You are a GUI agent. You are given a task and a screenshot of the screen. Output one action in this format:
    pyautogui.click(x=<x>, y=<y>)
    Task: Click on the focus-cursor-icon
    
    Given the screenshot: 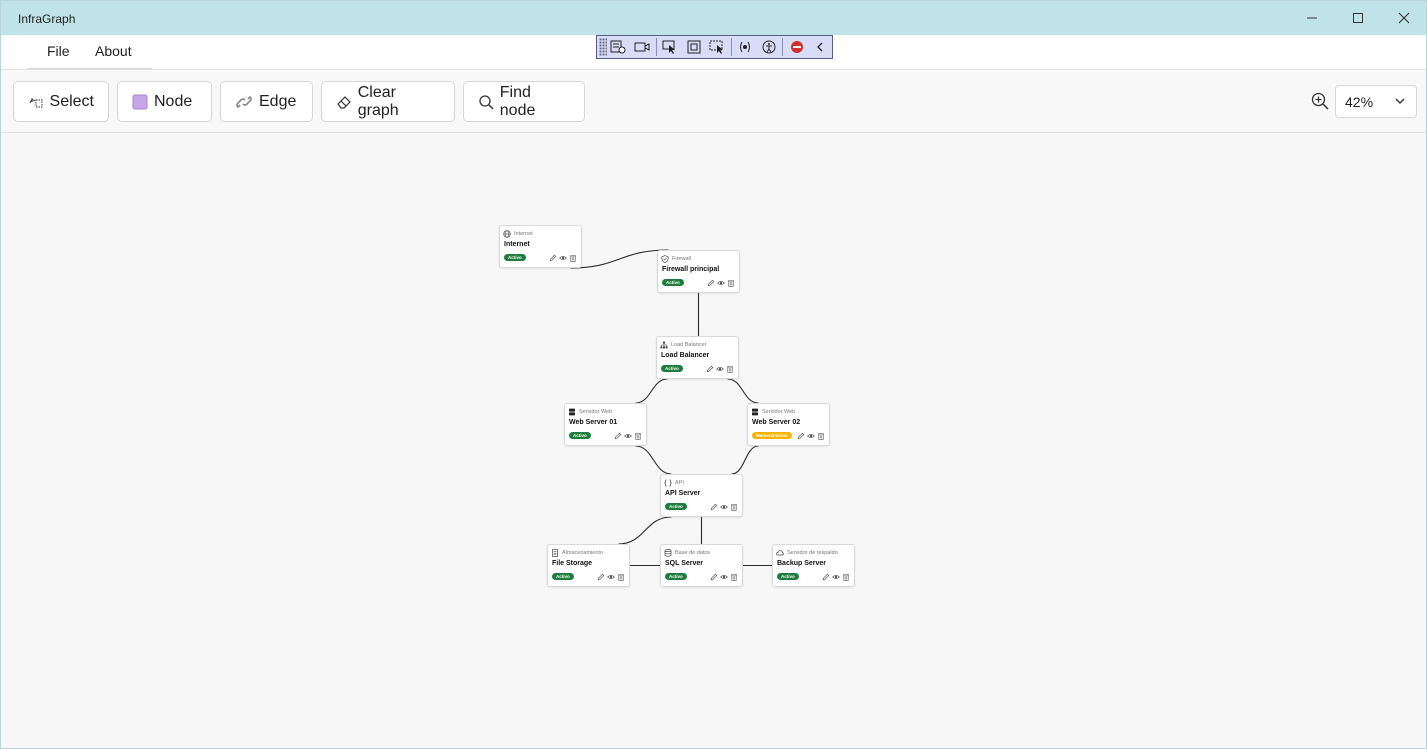 What is the action you would take?
    pyautogui.click(x=716, y=47)
    